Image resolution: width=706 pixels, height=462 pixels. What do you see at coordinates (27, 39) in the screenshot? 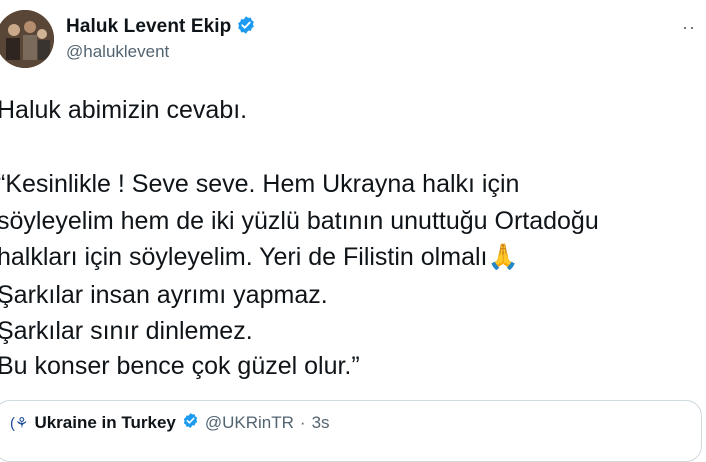
I see `avatar` at bounding box center [27, 39].